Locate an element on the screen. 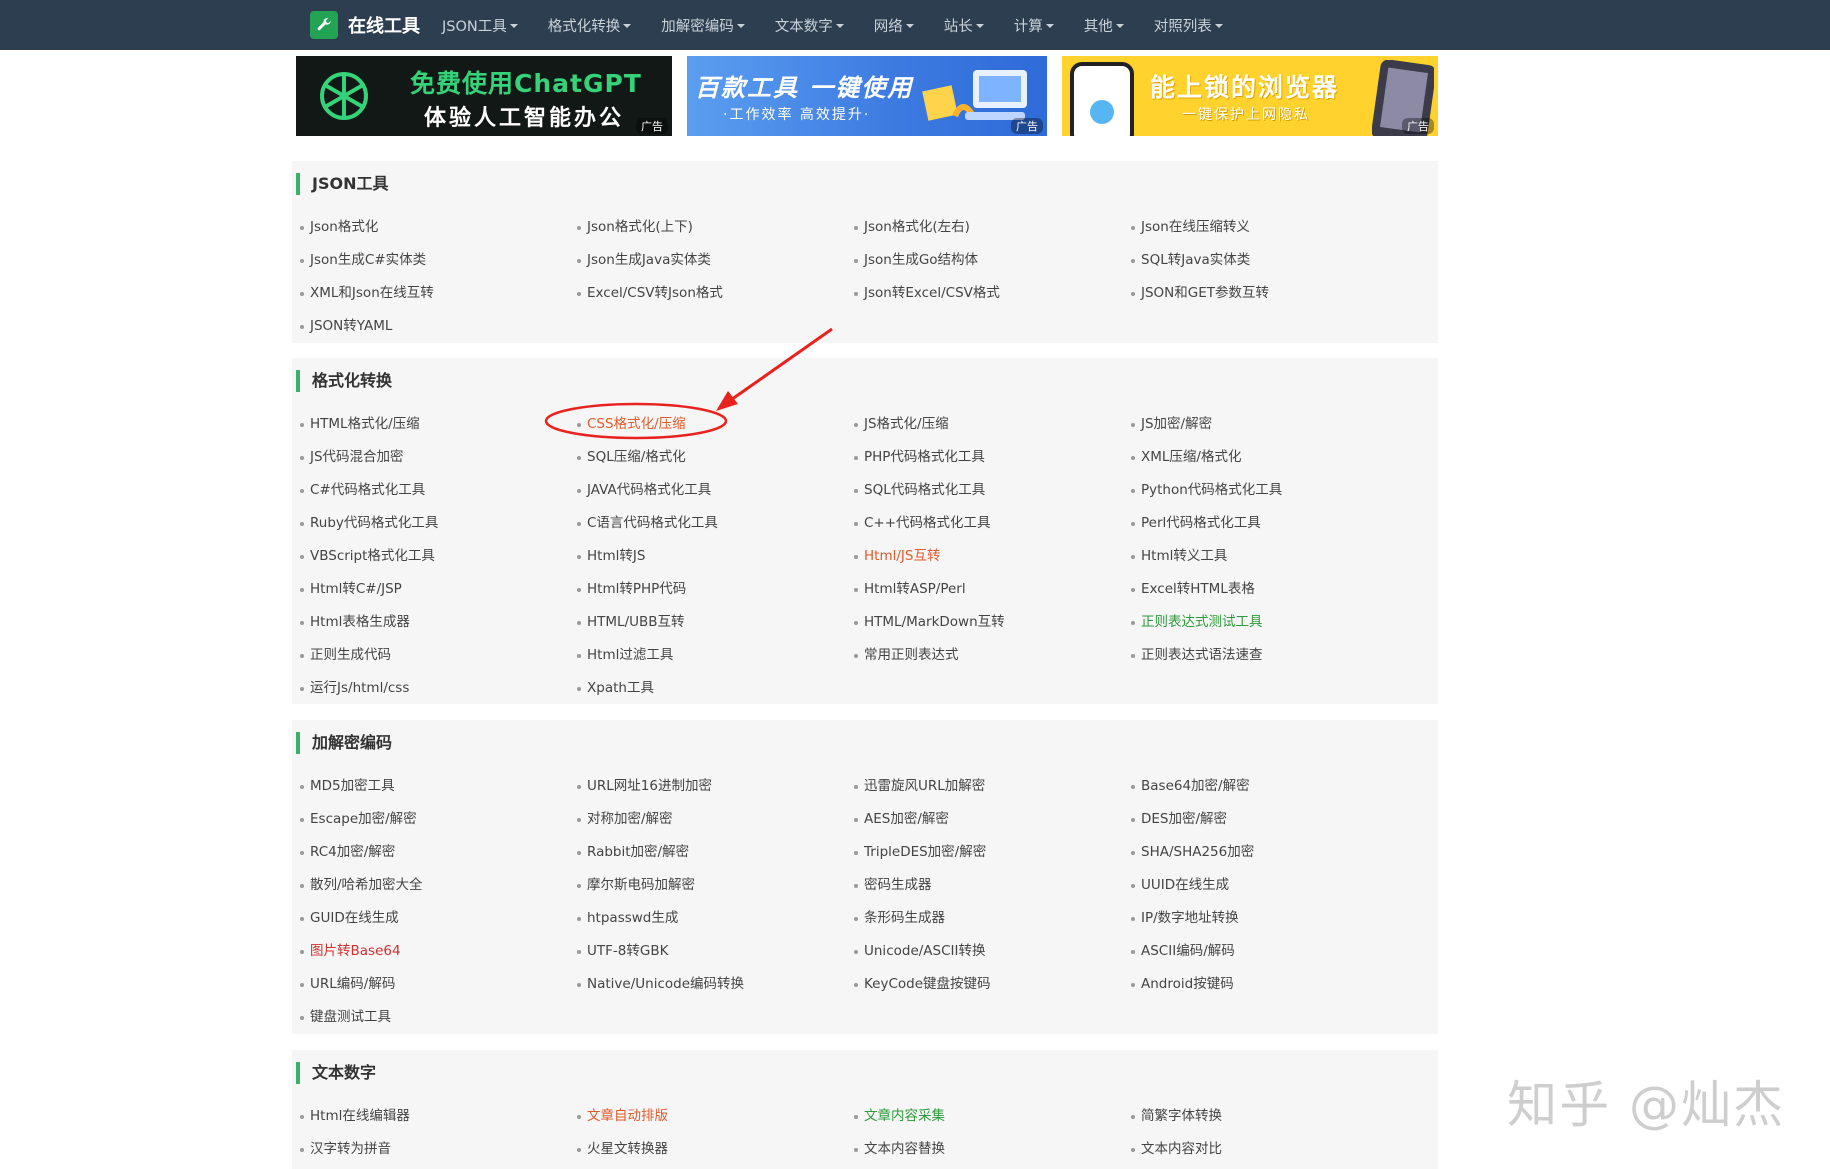  tool-link: Excel/CSV转Json格式 is located at coordinates (715, 293).